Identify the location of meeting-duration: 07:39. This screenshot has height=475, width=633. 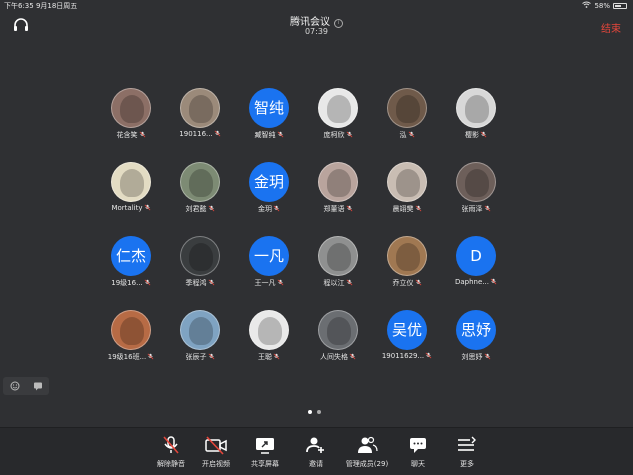
(316, 31).